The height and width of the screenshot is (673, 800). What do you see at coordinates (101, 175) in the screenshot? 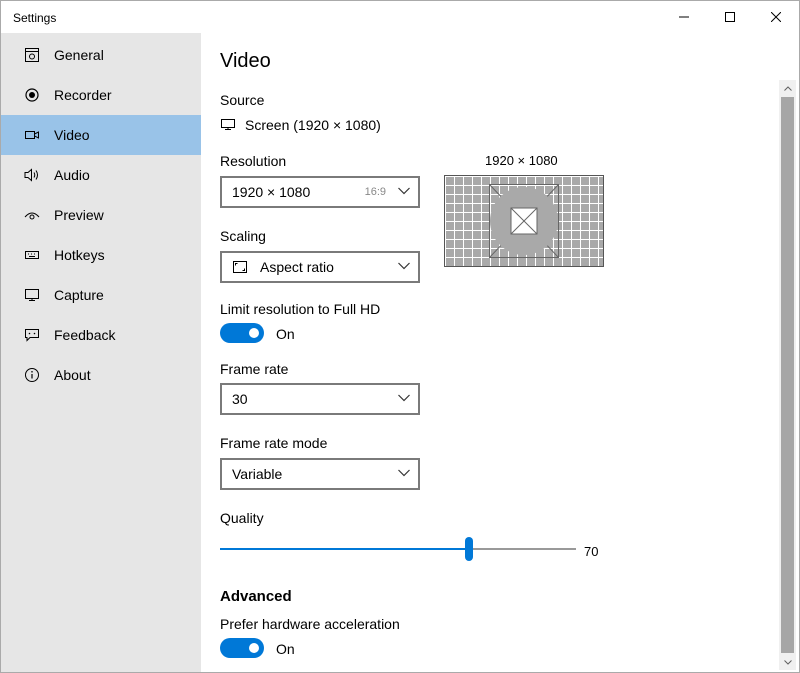
I see `sidebar-item-audio: Audio` at bounding box center [101, 175].